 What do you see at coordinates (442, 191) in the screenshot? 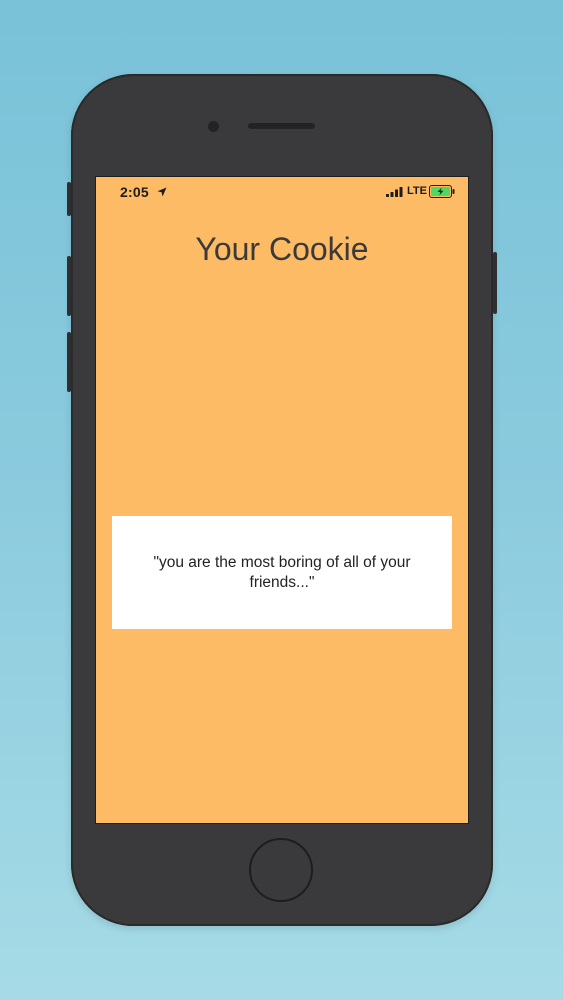
I see `battery-charging-icon` at bounding box center [442, 191].